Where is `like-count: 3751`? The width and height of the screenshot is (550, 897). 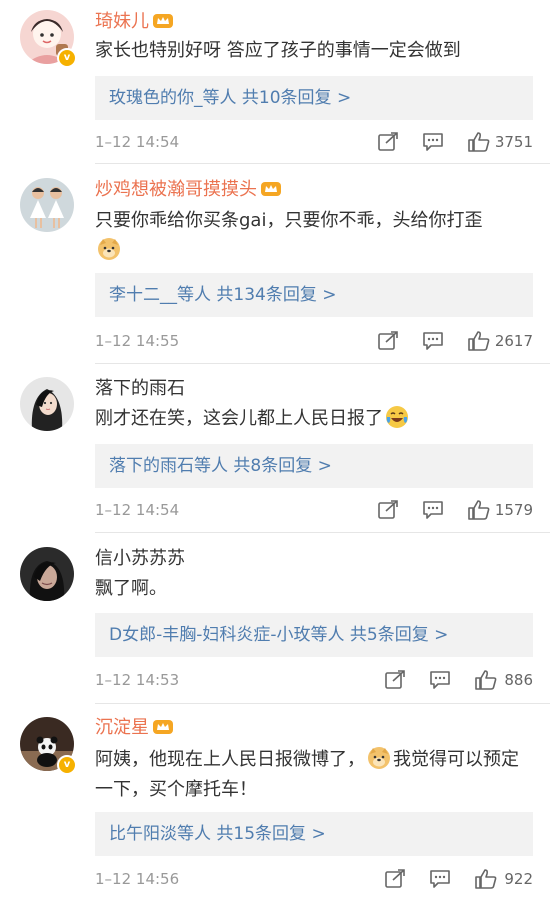
like-count: 3751 is located at coordinates (513, 142).